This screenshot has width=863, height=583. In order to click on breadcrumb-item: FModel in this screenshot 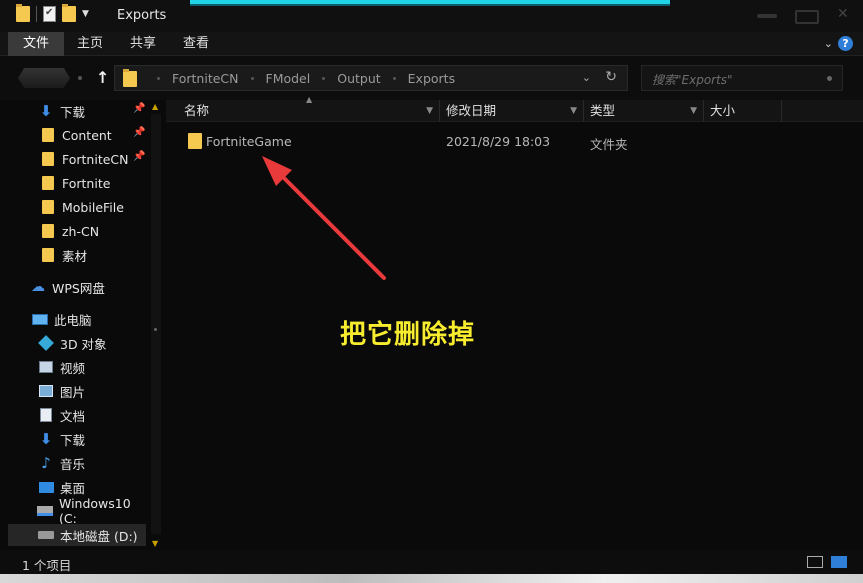, I will do `click(288, 78)`.